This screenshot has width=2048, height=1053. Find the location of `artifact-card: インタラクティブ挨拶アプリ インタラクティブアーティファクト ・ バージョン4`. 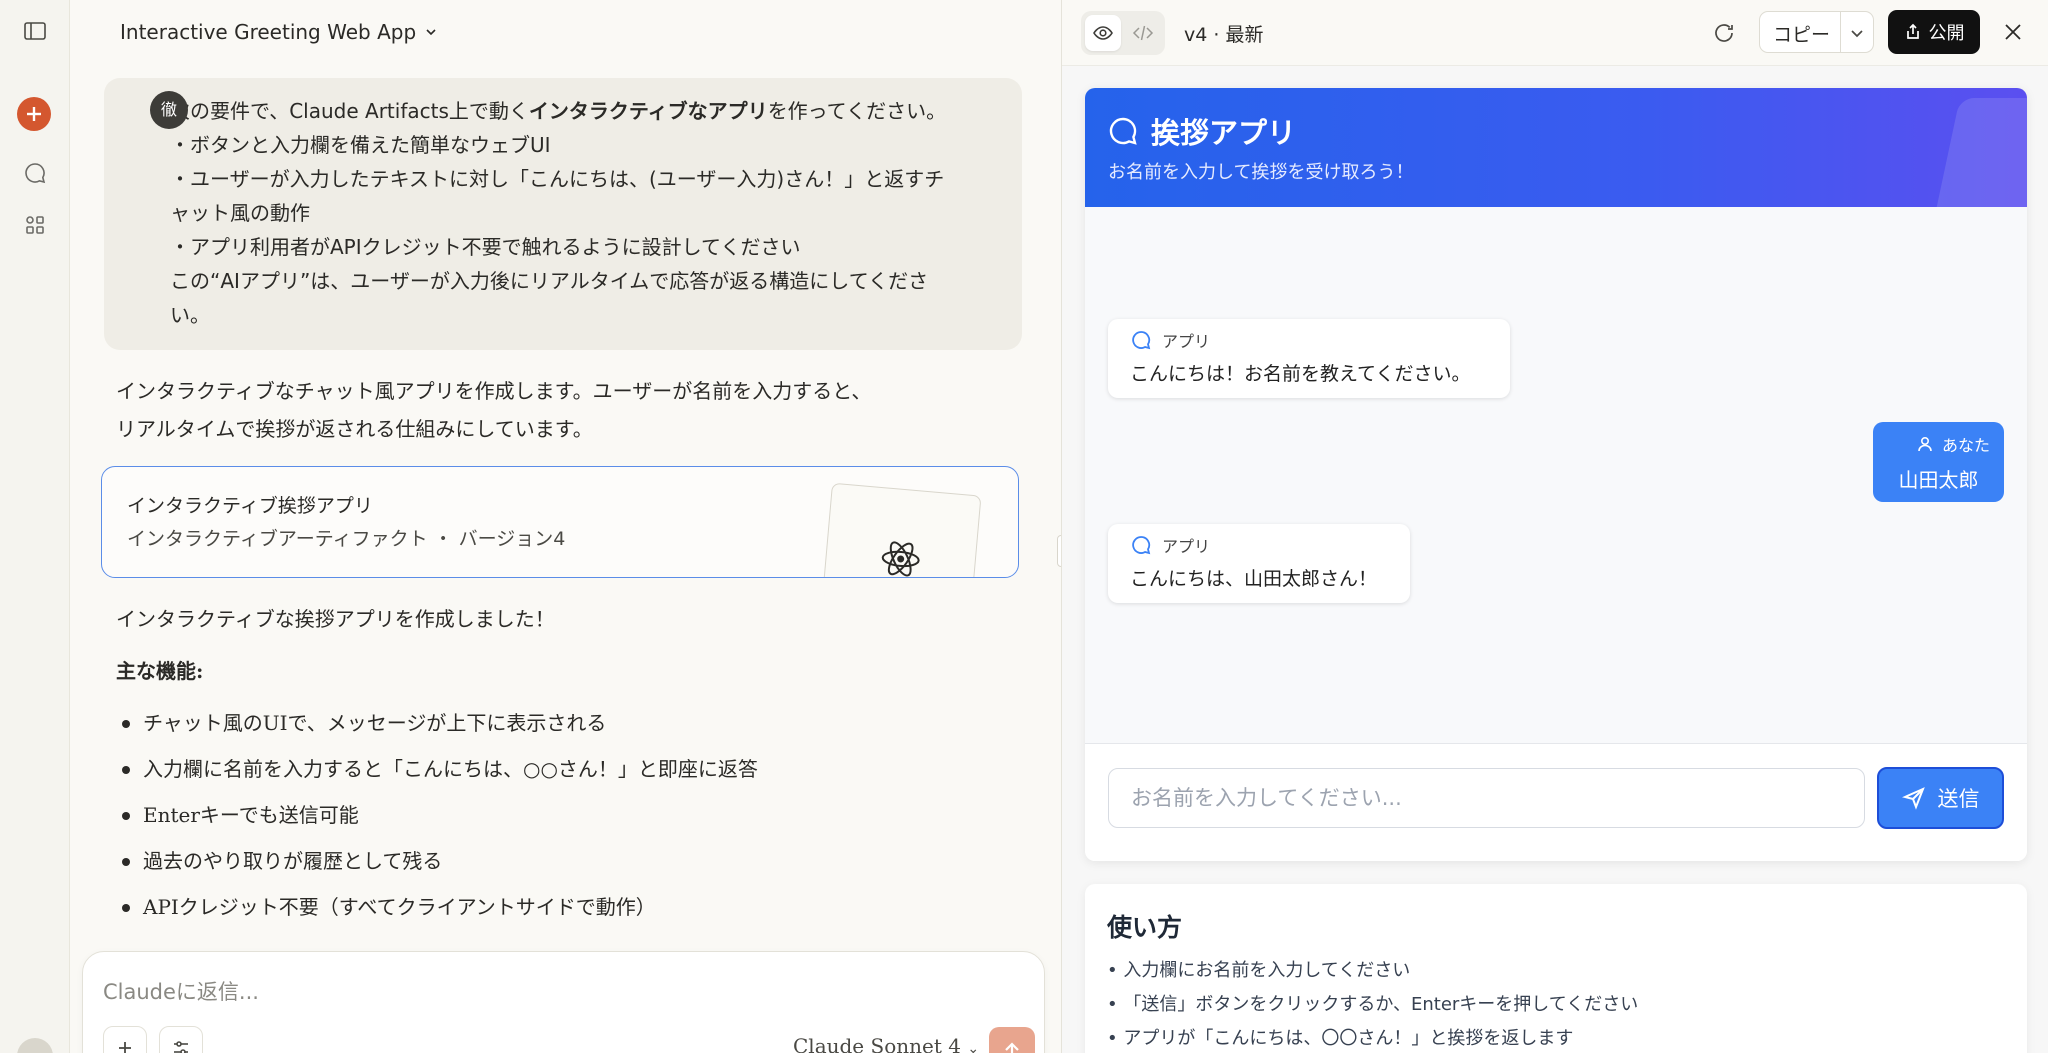

artifact-card: インタラクティブ挨拶アプリ インタラクティブアーティファクト ・ バージョン4 is located at coordinates (560, 522).